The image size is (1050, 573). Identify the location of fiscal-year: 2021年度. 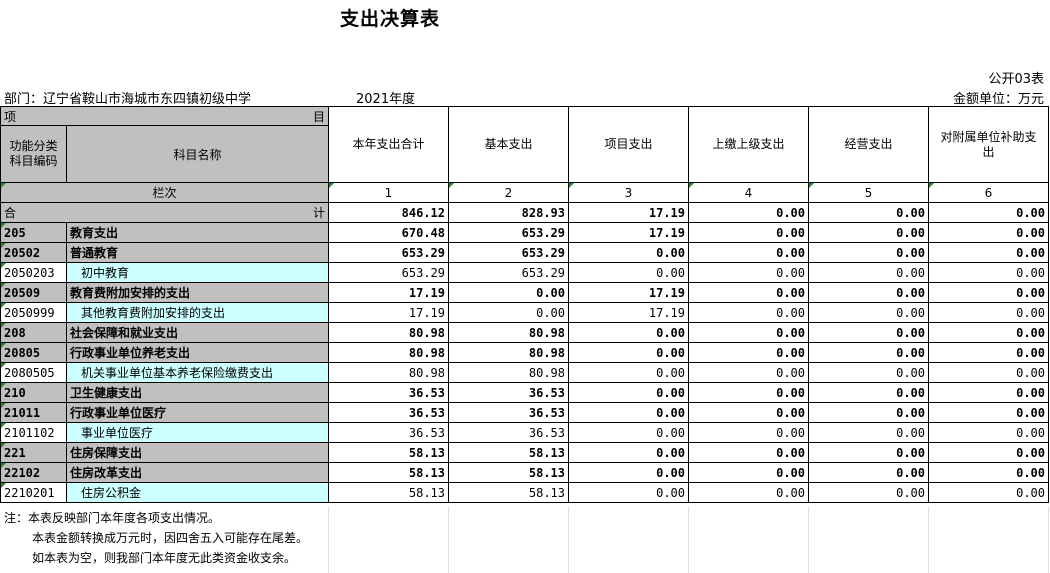
(386, 99).